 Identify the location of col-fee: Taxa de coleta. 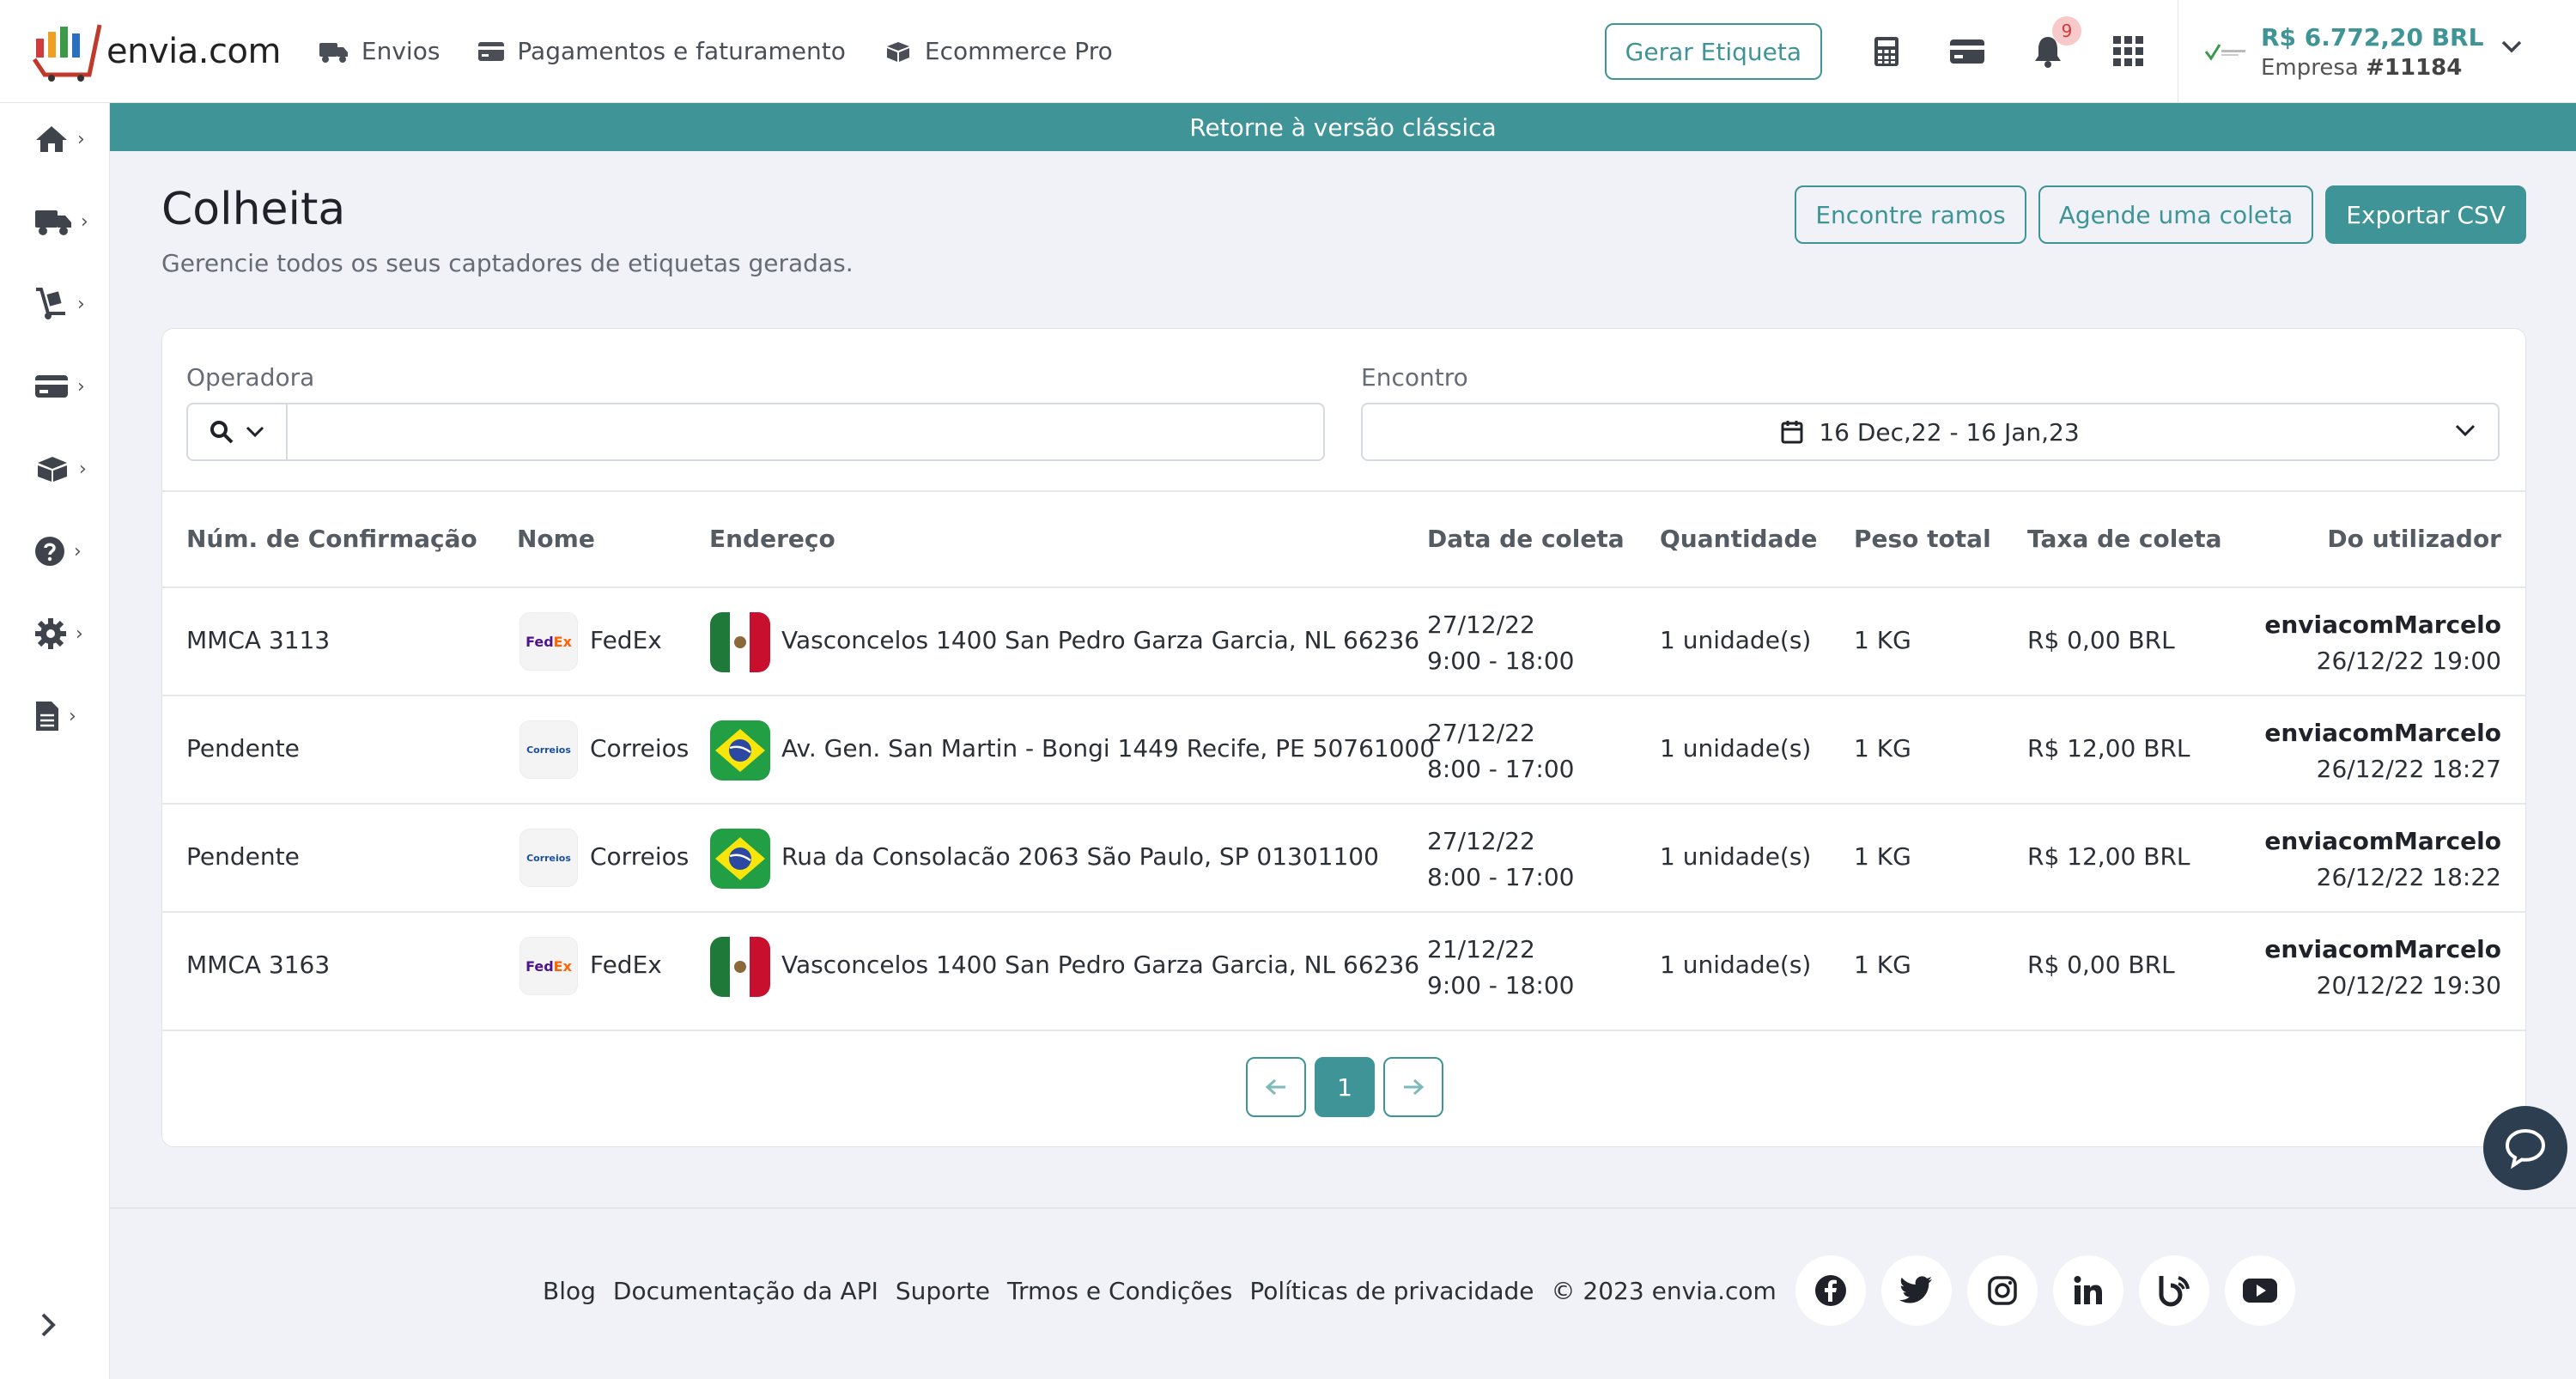
(2124, 539).